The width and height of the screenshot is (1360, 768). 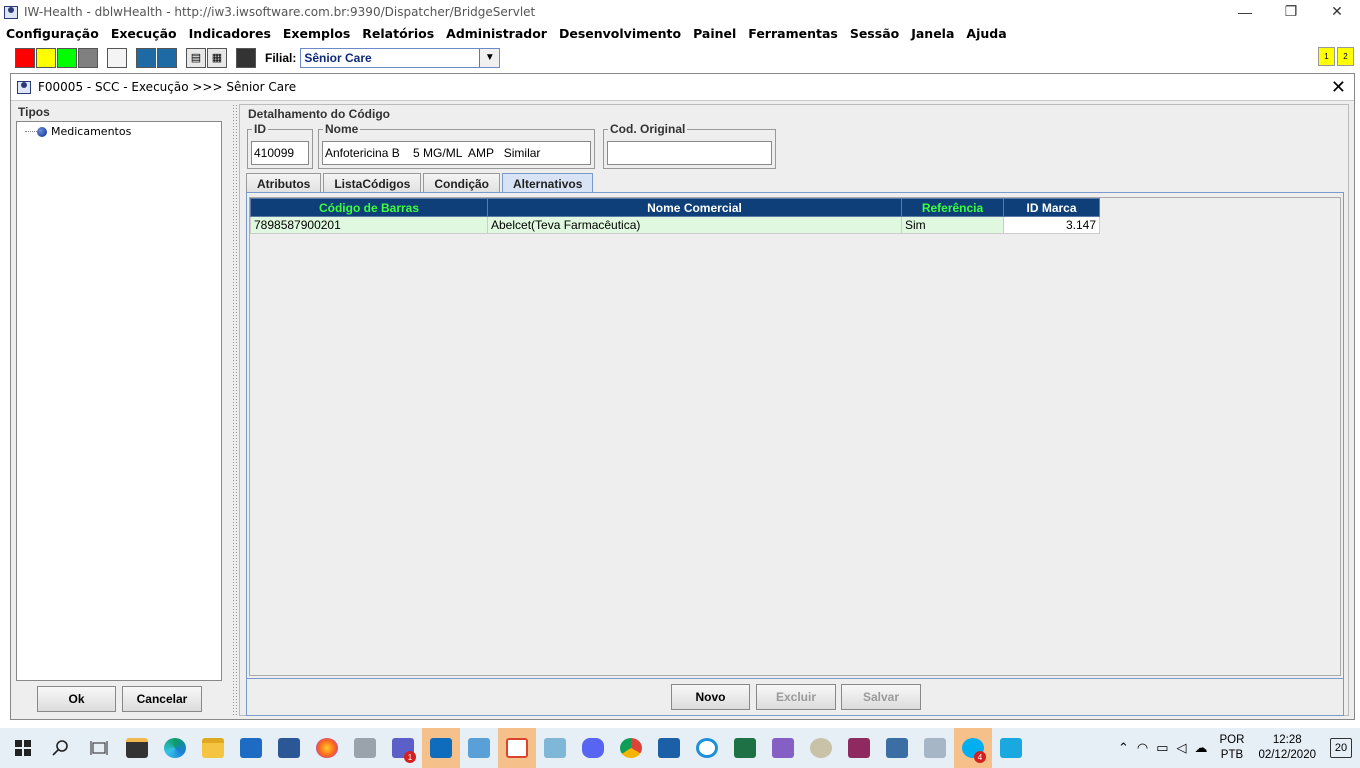 I want to click on tipos-tree: Medicamentos, so click(x=119, y=401).